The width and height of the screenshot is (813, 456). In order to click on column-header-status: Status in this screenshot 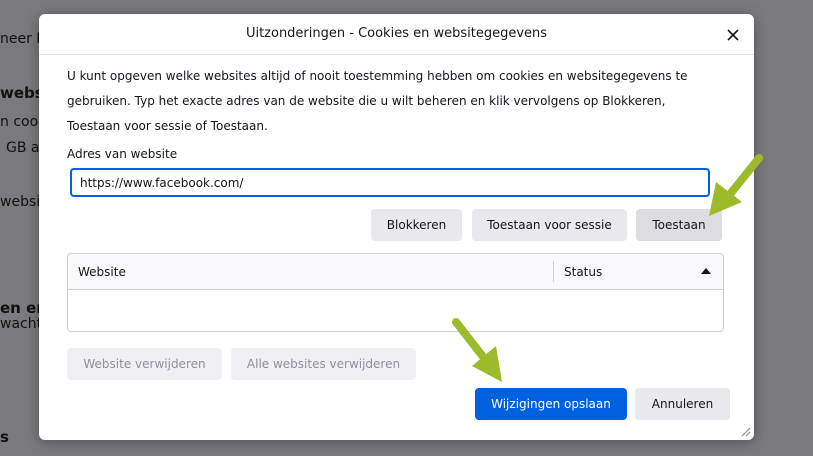, I will do `click(583, 272)`.